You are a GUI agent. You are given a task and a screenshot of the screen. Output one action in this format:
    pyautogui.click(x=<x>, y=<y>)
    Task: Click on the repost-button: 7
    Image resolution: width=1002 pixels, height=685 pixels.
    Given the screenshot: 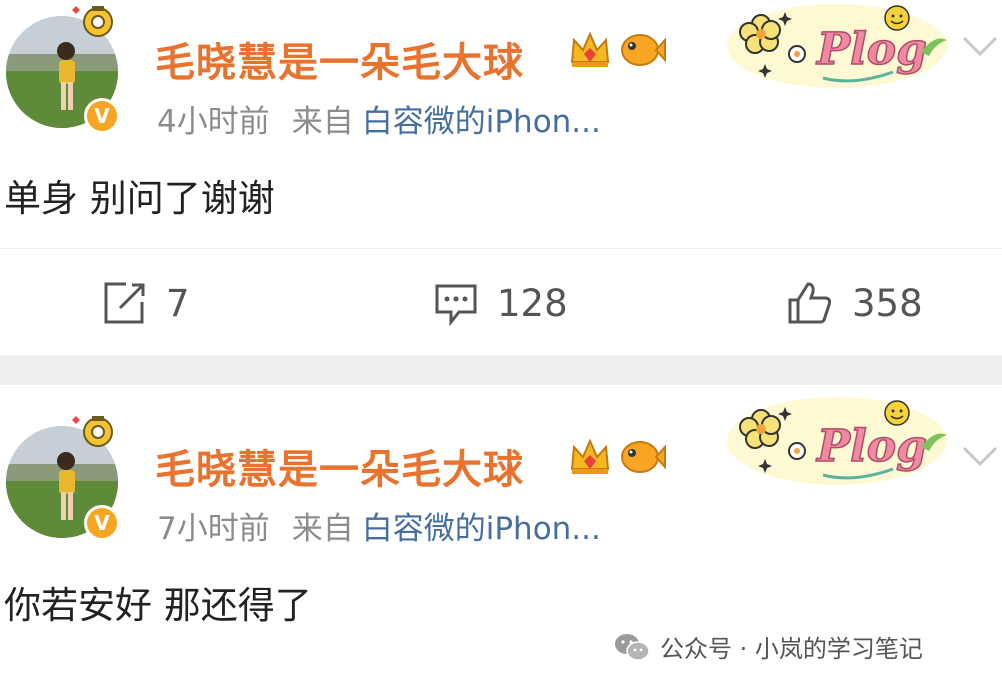 What is the action you would take?
    pyautogui.click(x=146, y=303)
    